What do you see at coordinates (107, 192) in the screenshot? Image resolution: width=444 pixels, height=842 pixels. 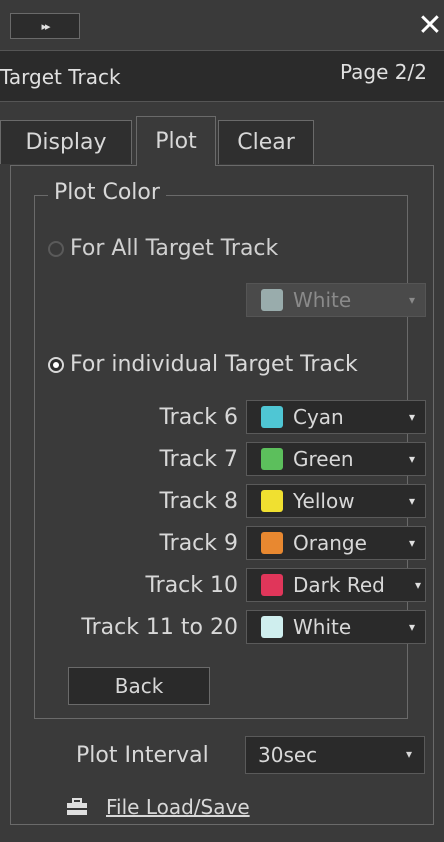 I see `plot-color-legend: Plot Color` at bounding box center [107, 192].